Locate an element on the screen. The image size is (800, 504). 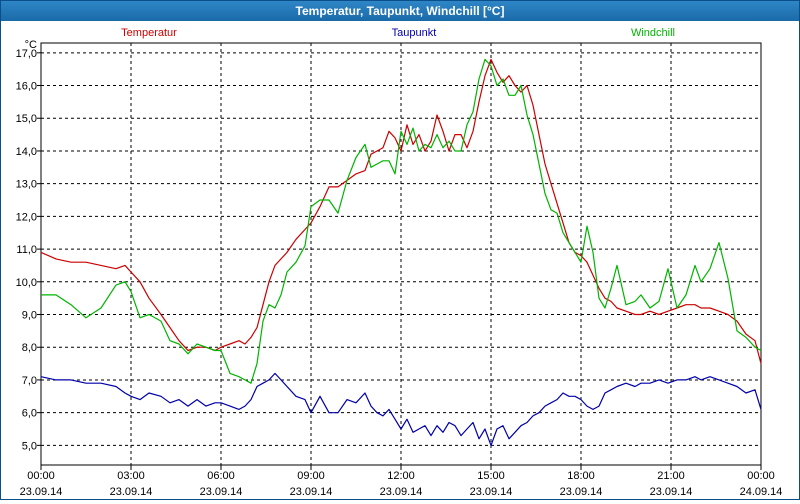
y-tick-label: 15,0 is located at coordinates (26, 119).